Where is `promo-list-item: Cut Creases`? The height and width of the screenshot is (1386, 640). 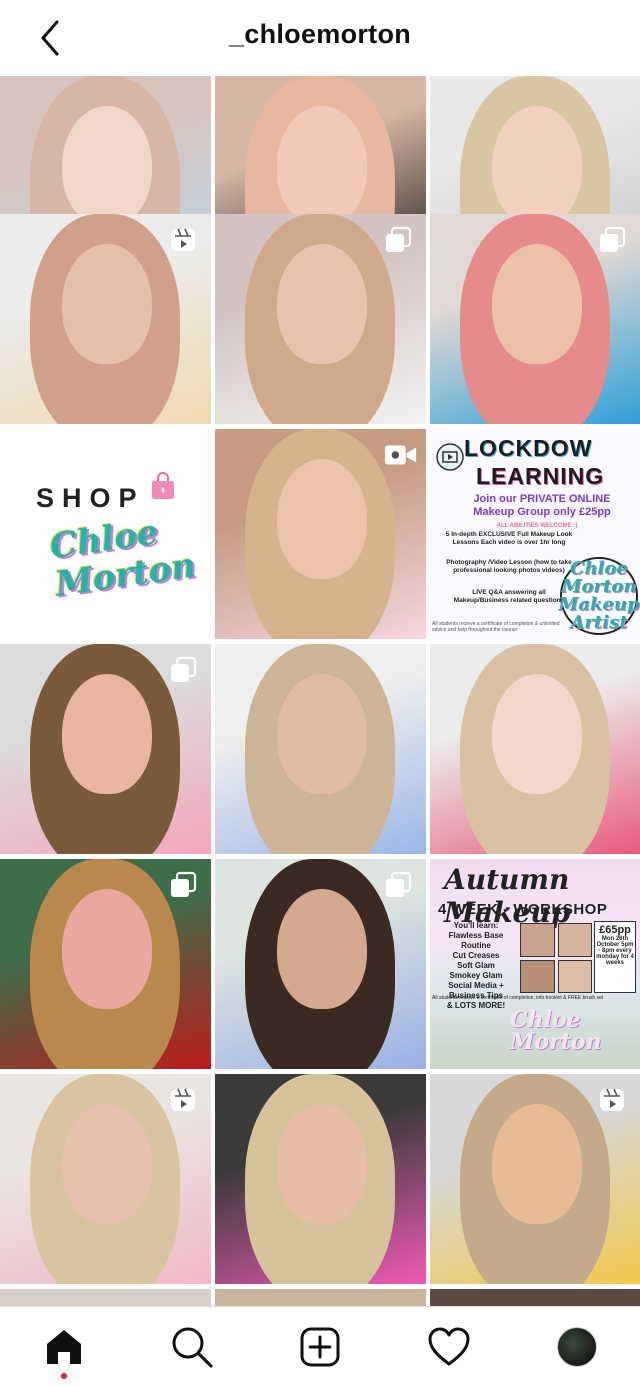
promo-list-item: Cut Creases is located at coordinates (476, 955).